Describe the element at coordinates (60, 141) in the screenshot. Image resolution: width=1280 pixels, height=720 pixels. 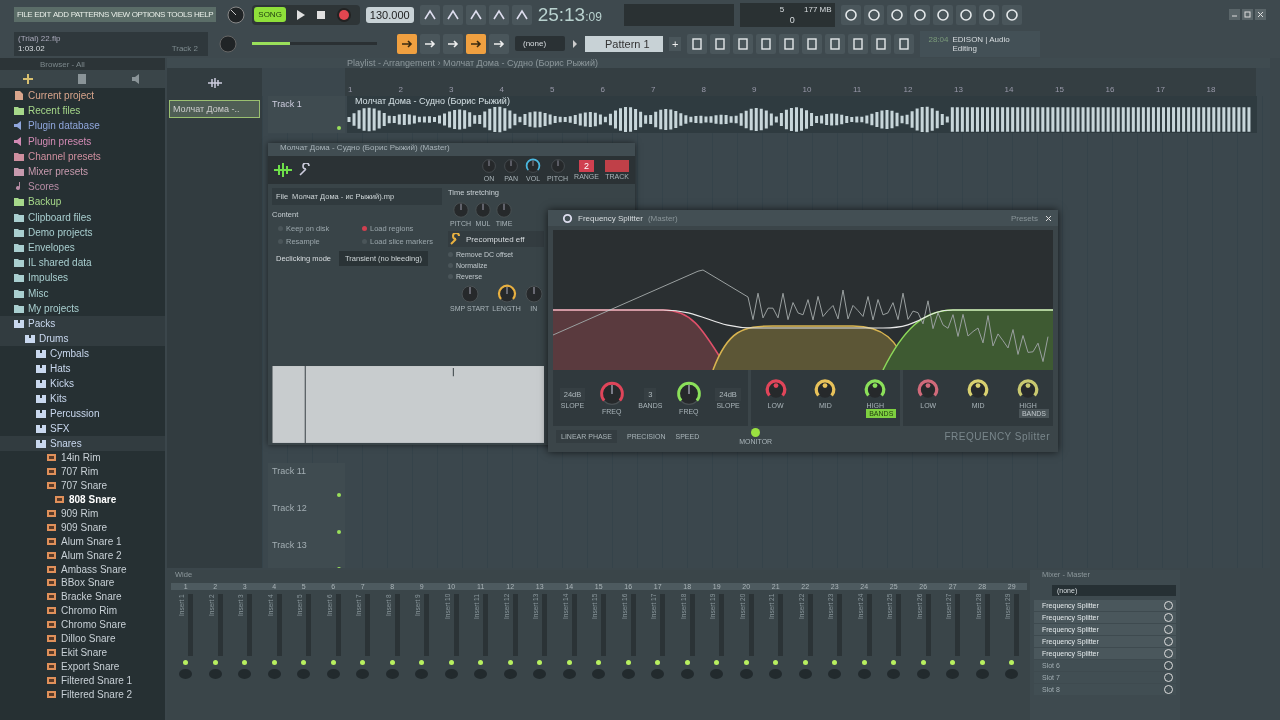
I see `browser-item: Plugin presets` at that location.